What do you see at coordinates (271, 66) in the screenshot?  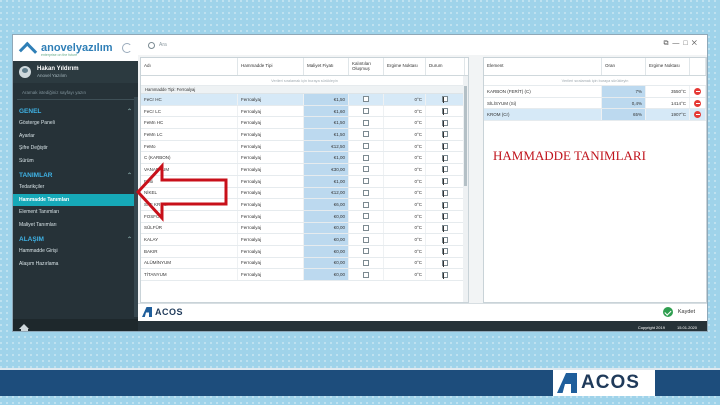 I see `col-header-type: Hammadde Tipi` at bounding box center [271, 66].